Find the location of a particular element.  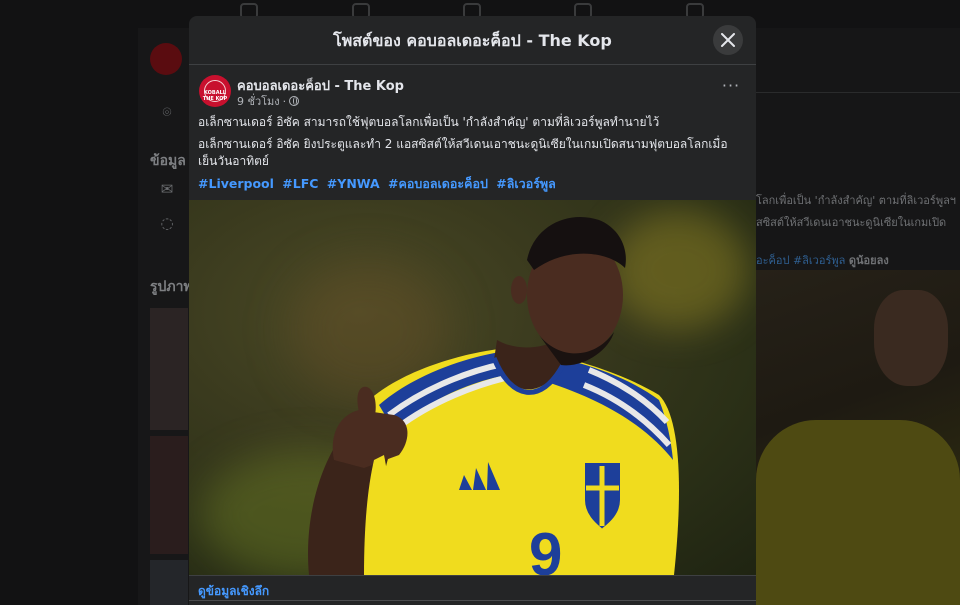

jersey-number: 9 is located at coordinates (545, 548).